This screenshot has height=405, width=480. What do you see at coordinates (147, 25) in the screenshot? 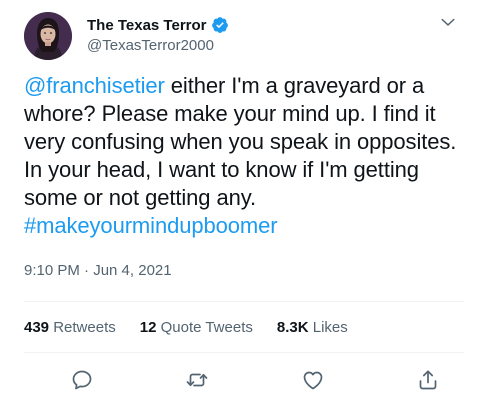
I see `display-name: The Texas Terror` at bounding box center [147, 25].